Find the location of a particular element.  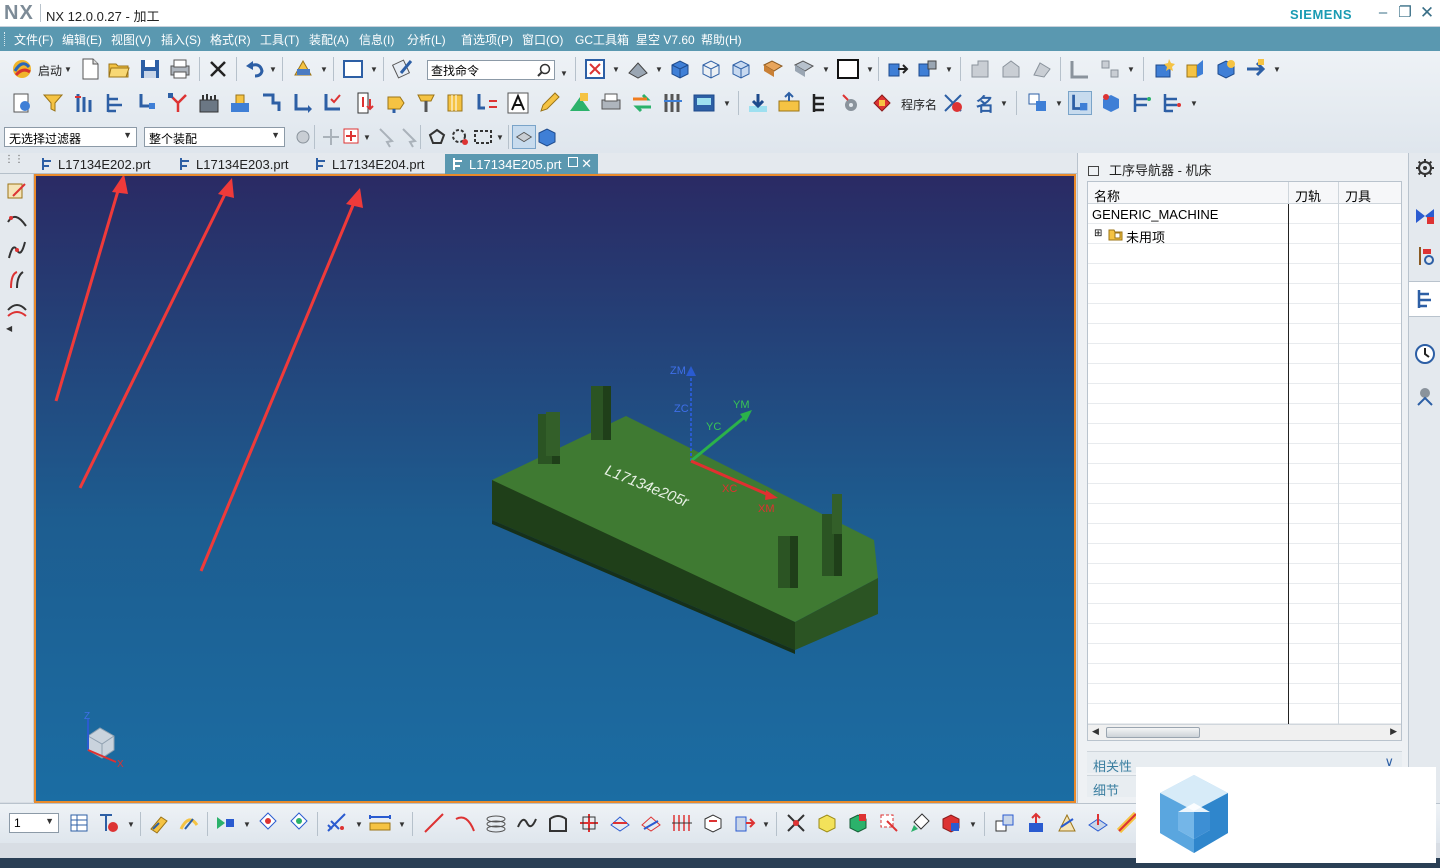

menu-xingkong: 星空 V7.60 is located at coordinates (665, 39).